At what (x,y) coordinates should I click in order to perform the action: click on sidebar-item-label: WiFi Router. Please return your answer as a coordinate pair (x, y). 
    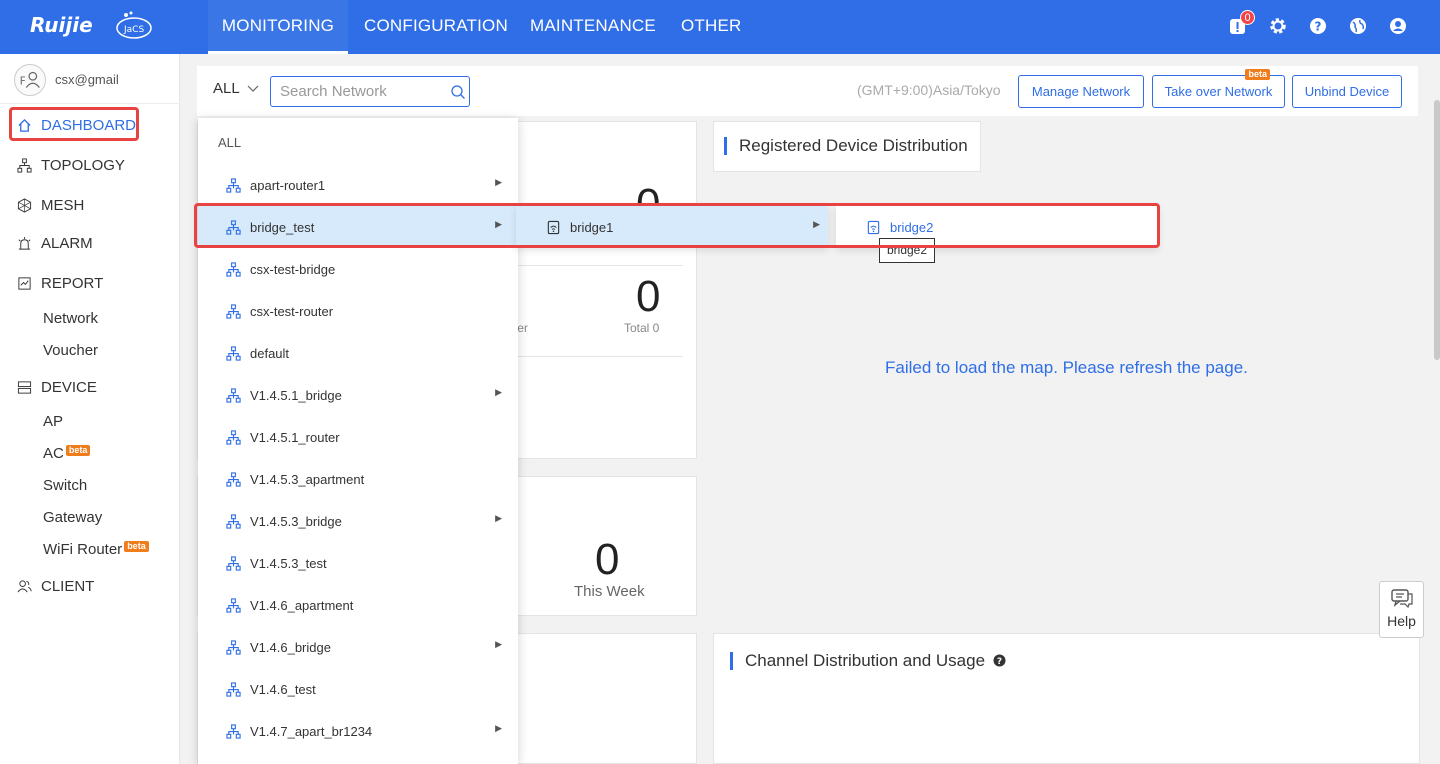
    Looking at the image, I should click on (83, 549).